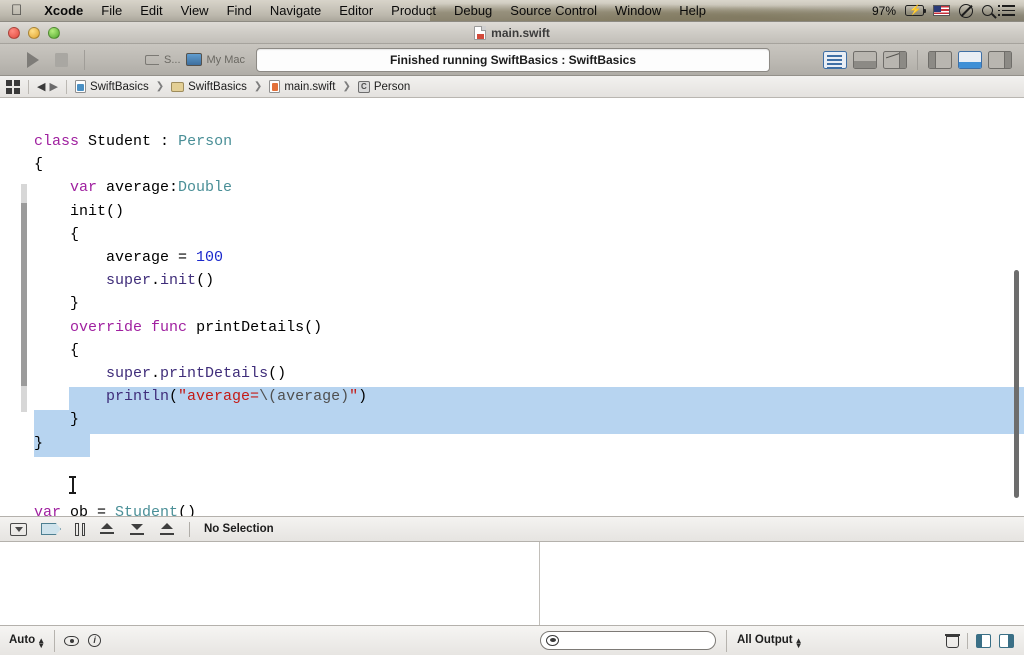  I want to click on swift-file-icon, so click(480, 33).